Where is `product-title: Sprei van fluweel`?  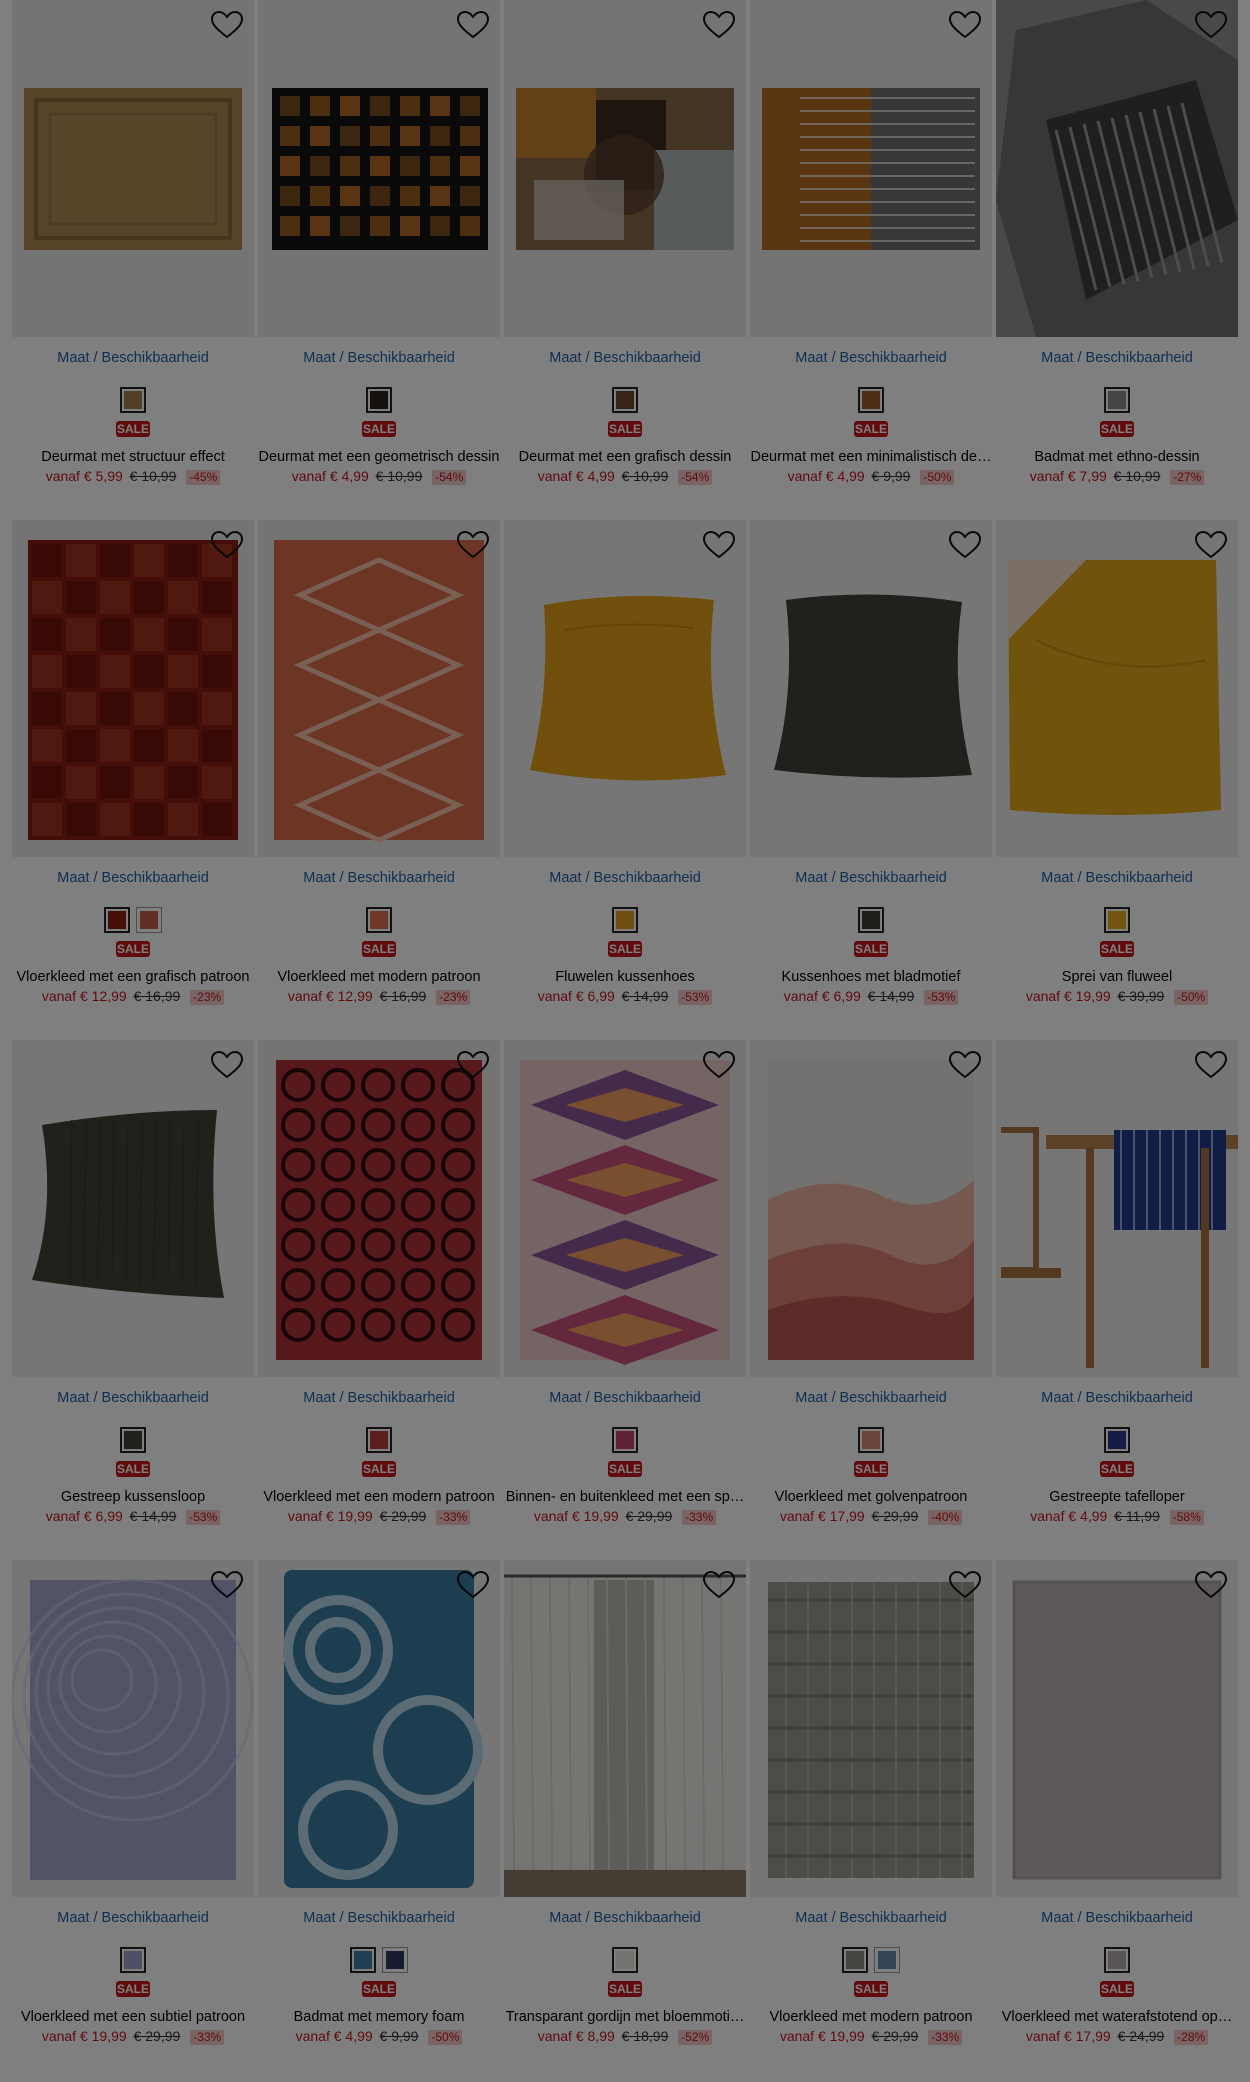
product-title: Sprei van fluweel is located at coordinates (1117, 977).